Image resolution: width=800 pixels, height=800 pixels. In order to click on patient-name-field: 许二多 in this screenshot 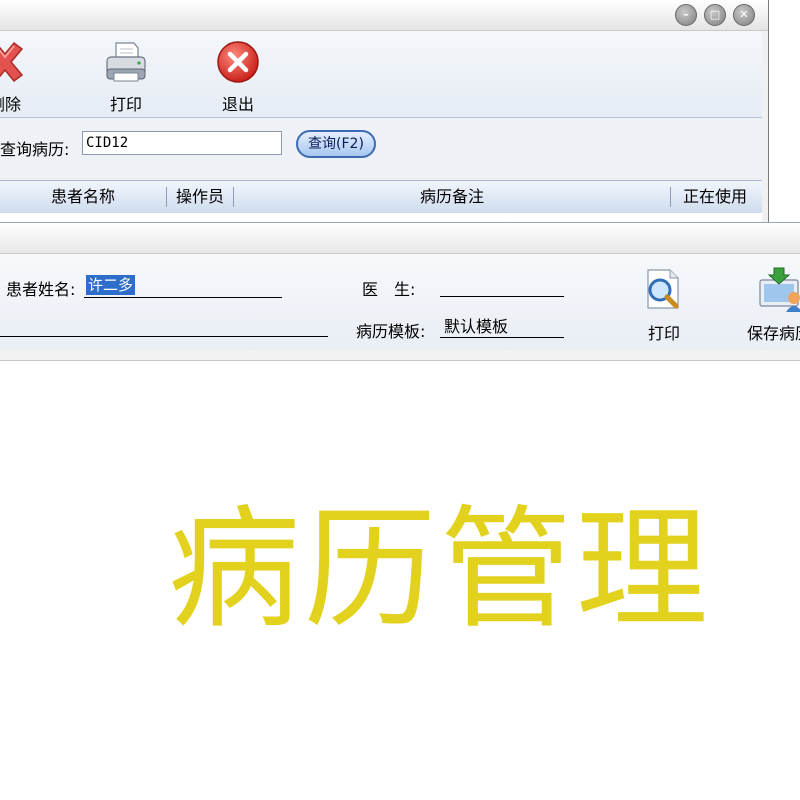, I will do `click(111, 285)`.